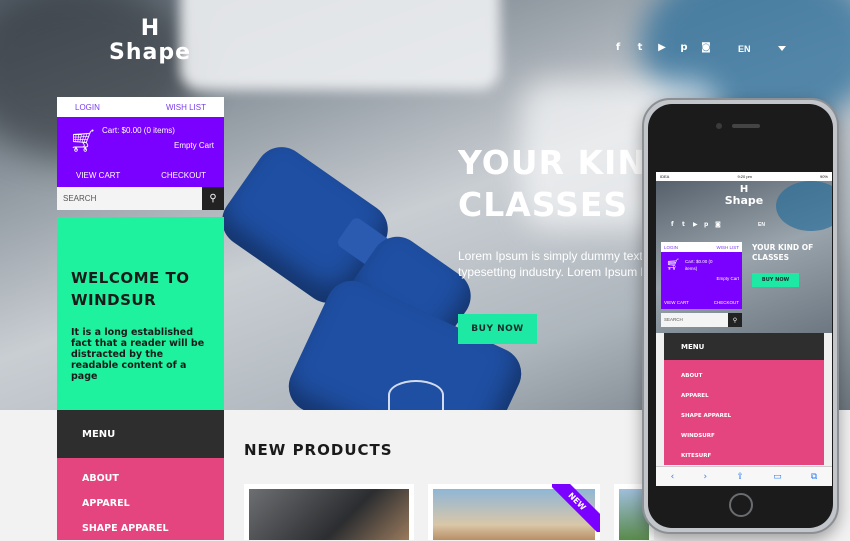  I want to click on new-badge: NEW, so click(576, 508).